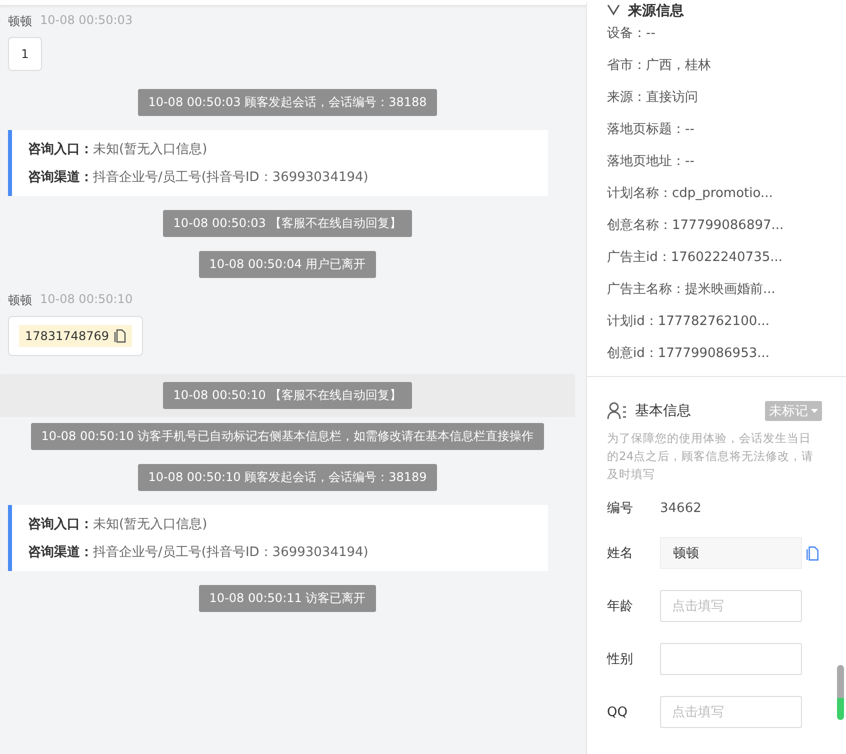 The width and height of the screenshot is (846, 754). What do you see at coordinates (86, 21) in the screenshot?
I see `message-time: 10-08 00:50:03` at bounding box center [86, 21].